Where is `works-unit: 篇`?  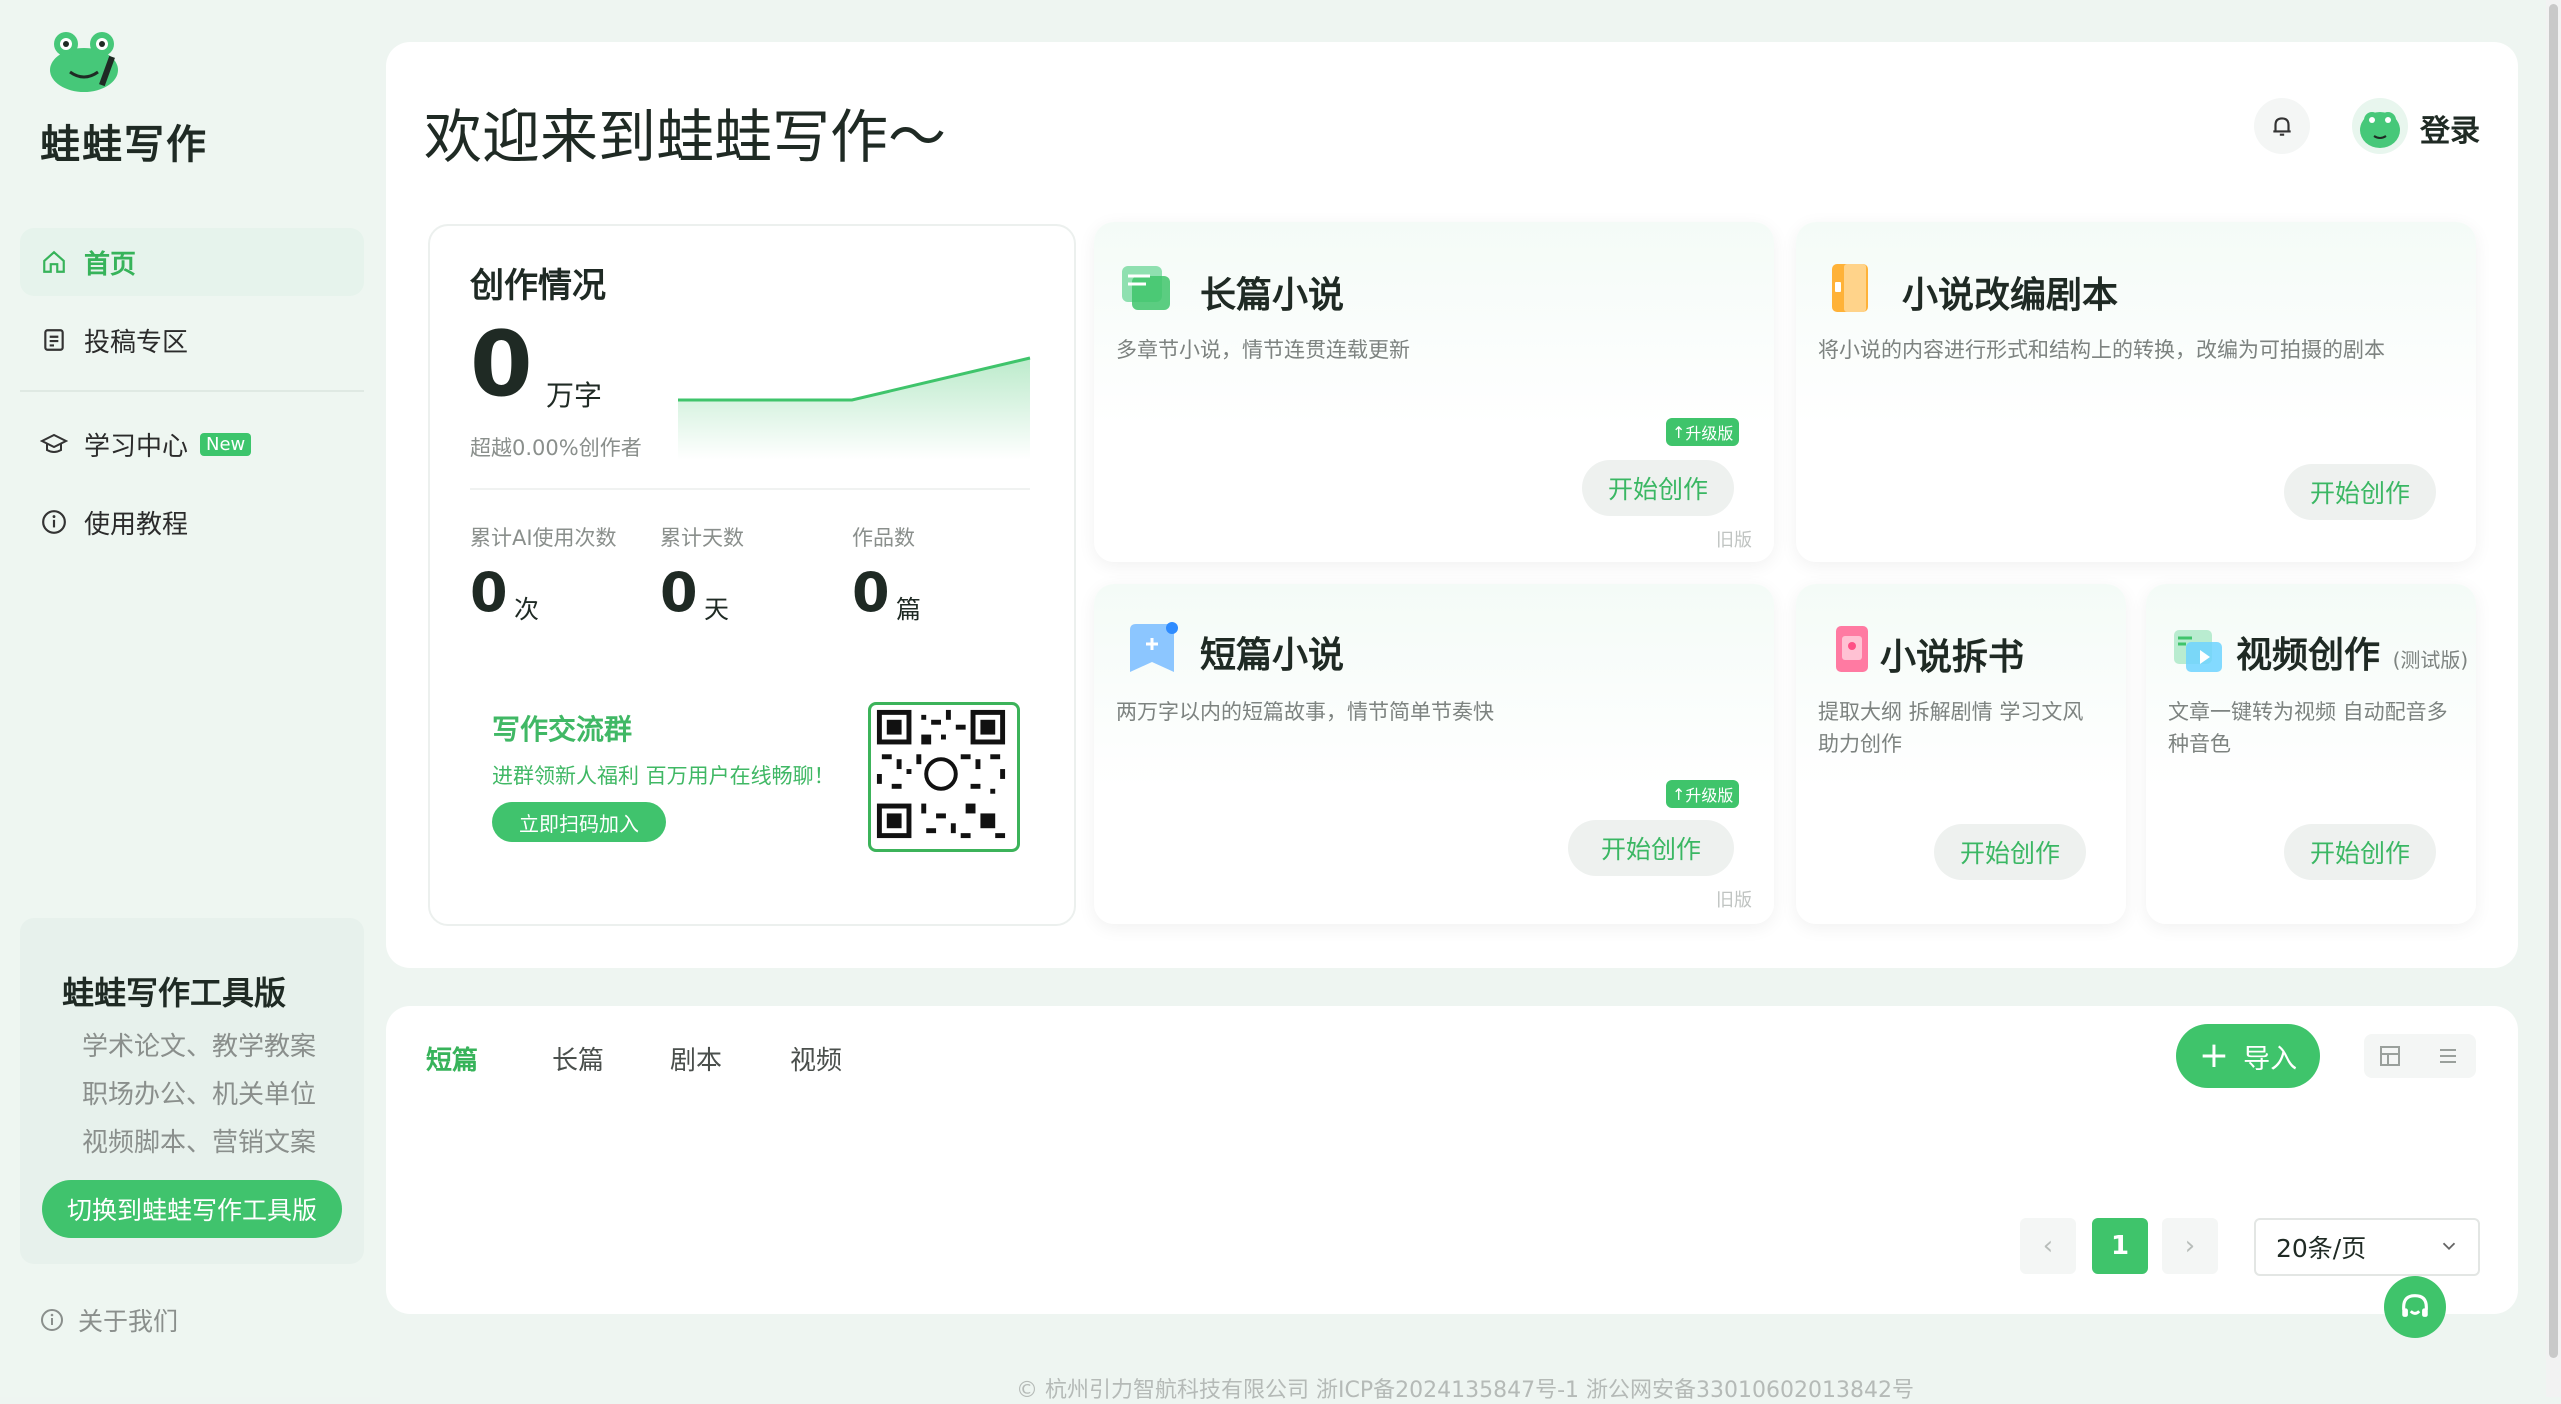
works-unit: 篇 is located at coordinates (909, 609).